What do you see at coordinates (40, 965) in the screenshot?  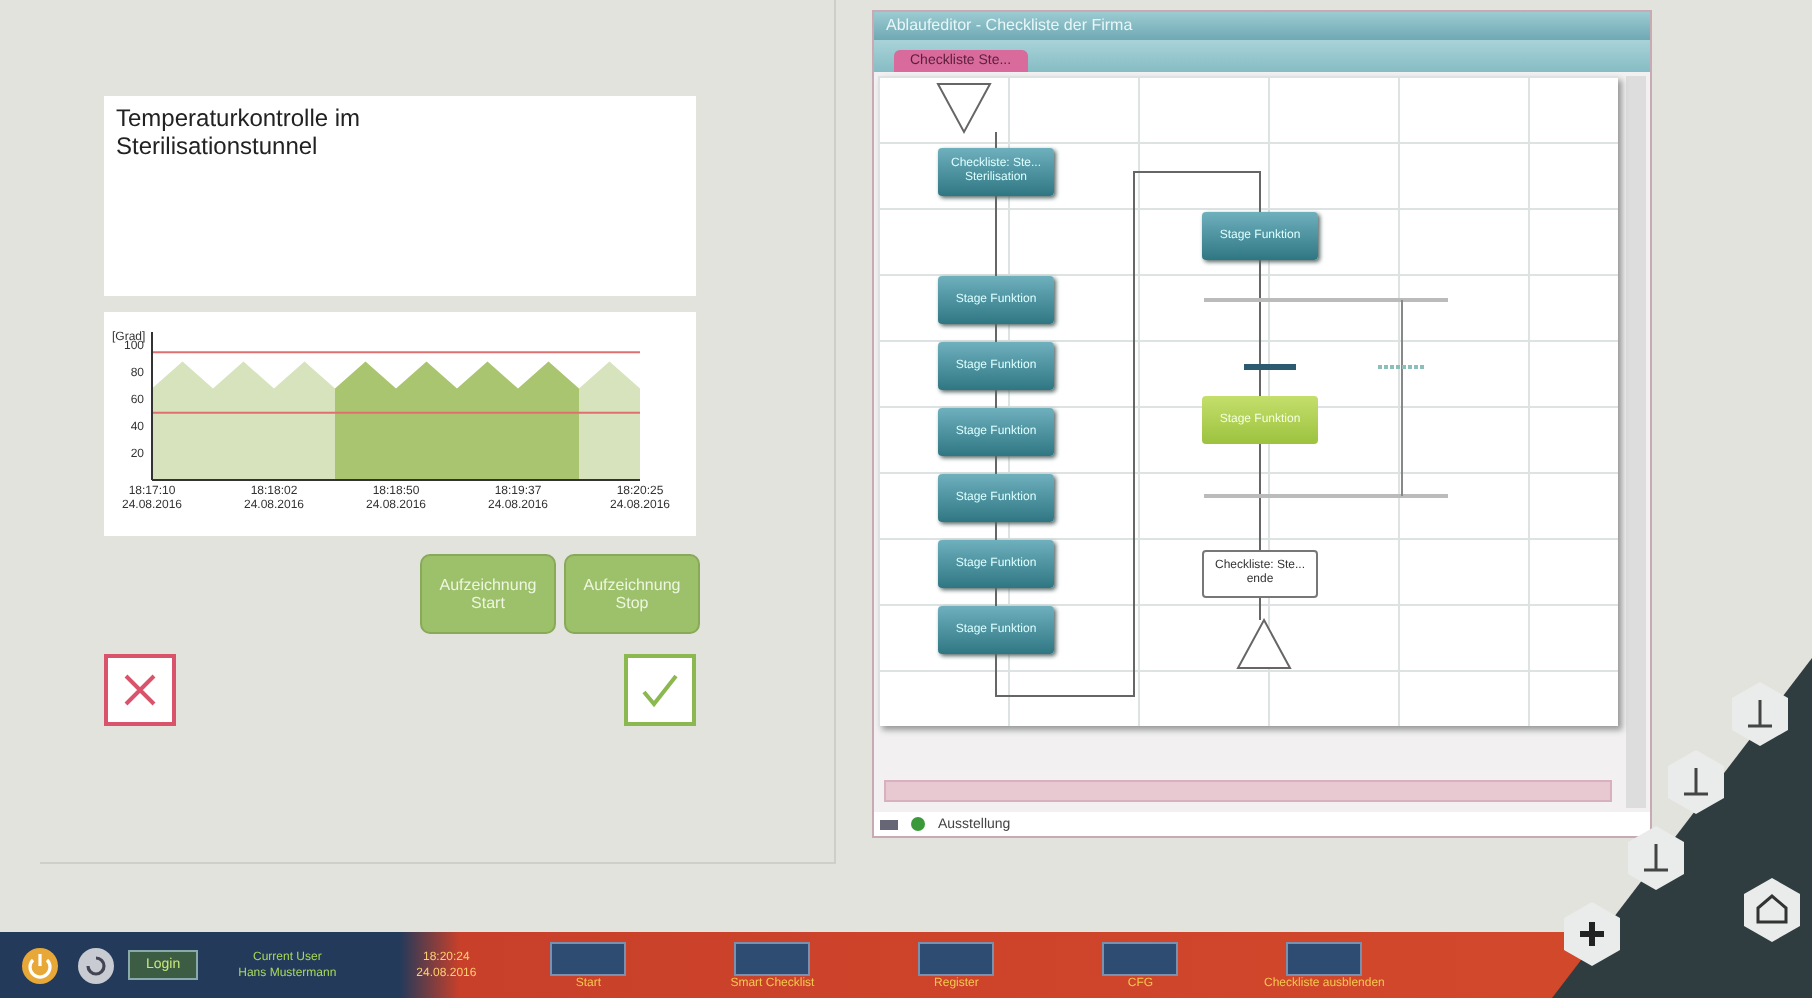 I see `power-icon` at bounding box center [40, 965].